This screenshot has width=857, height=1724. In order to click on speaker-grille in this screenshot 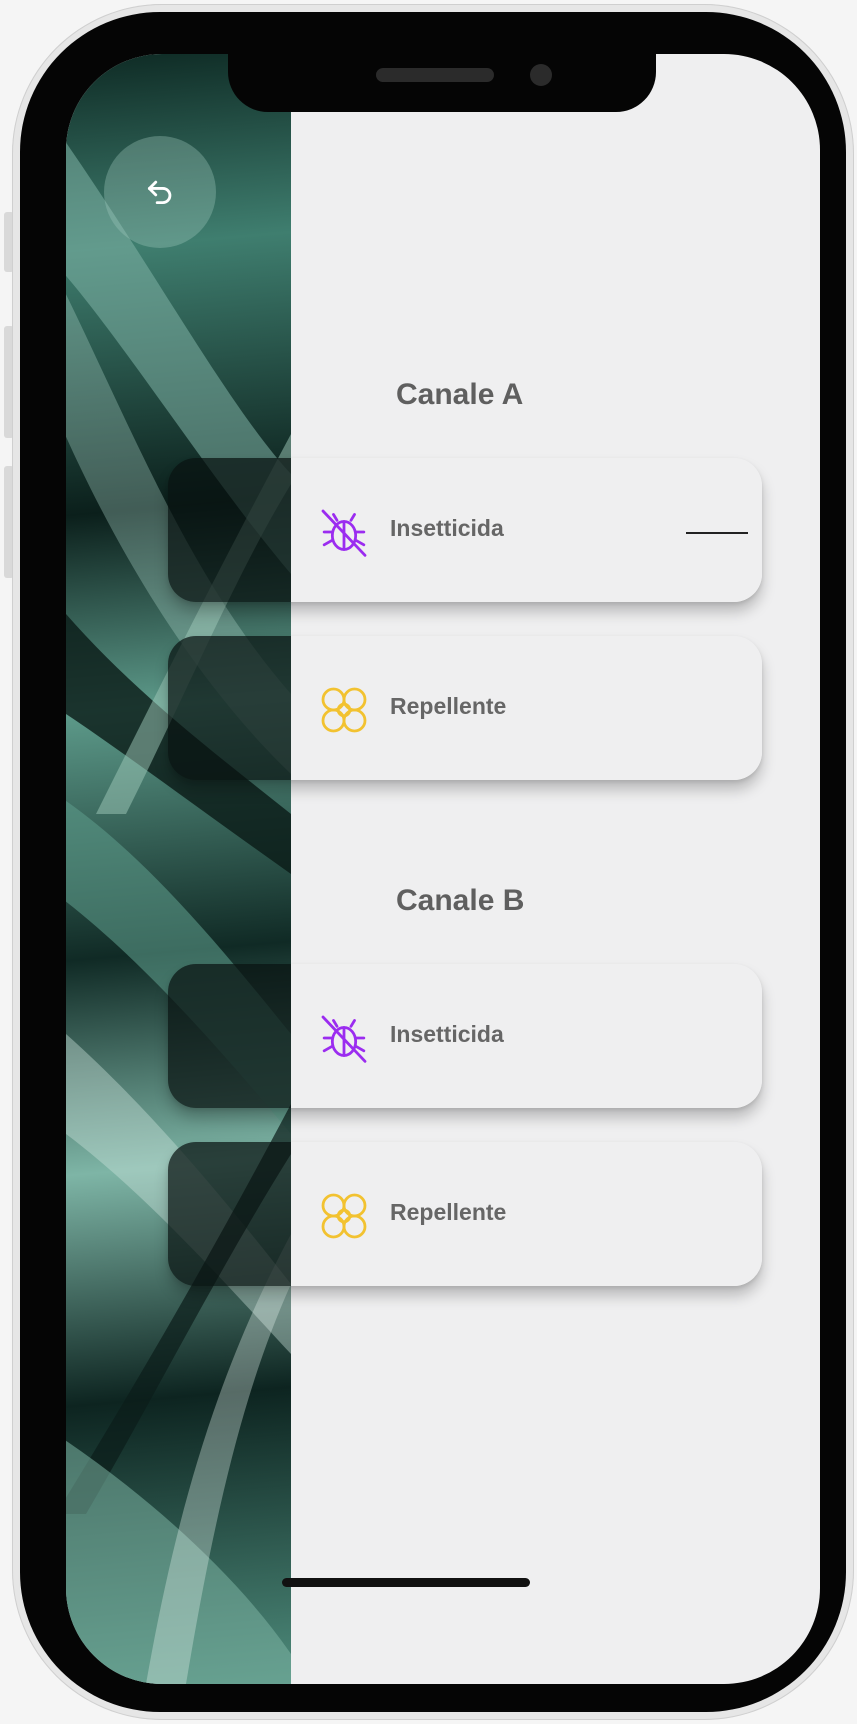, I will do `click(435, 75)`.